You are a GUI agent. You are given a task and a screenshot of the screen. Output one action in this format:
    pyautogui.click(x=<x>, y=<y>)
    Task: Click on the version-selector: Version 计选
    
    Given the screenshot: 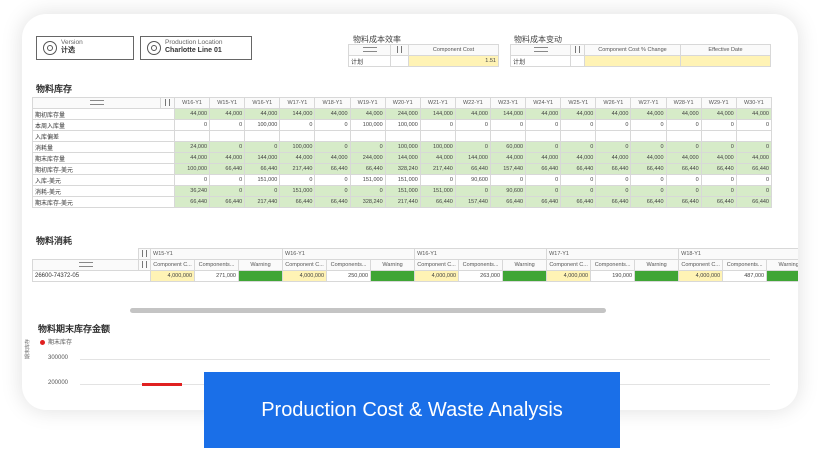 What is the action you would take?
    pyautogui.click(x=85, y=48)
    